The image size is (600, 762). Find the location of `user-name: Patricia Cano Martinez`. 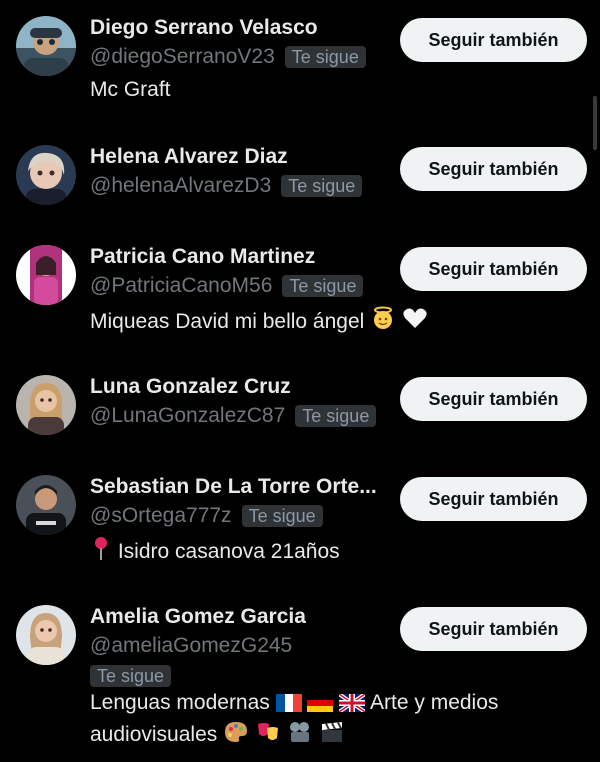

user-name: Patricia Cano Martinez is located at coordinates (202, 257).